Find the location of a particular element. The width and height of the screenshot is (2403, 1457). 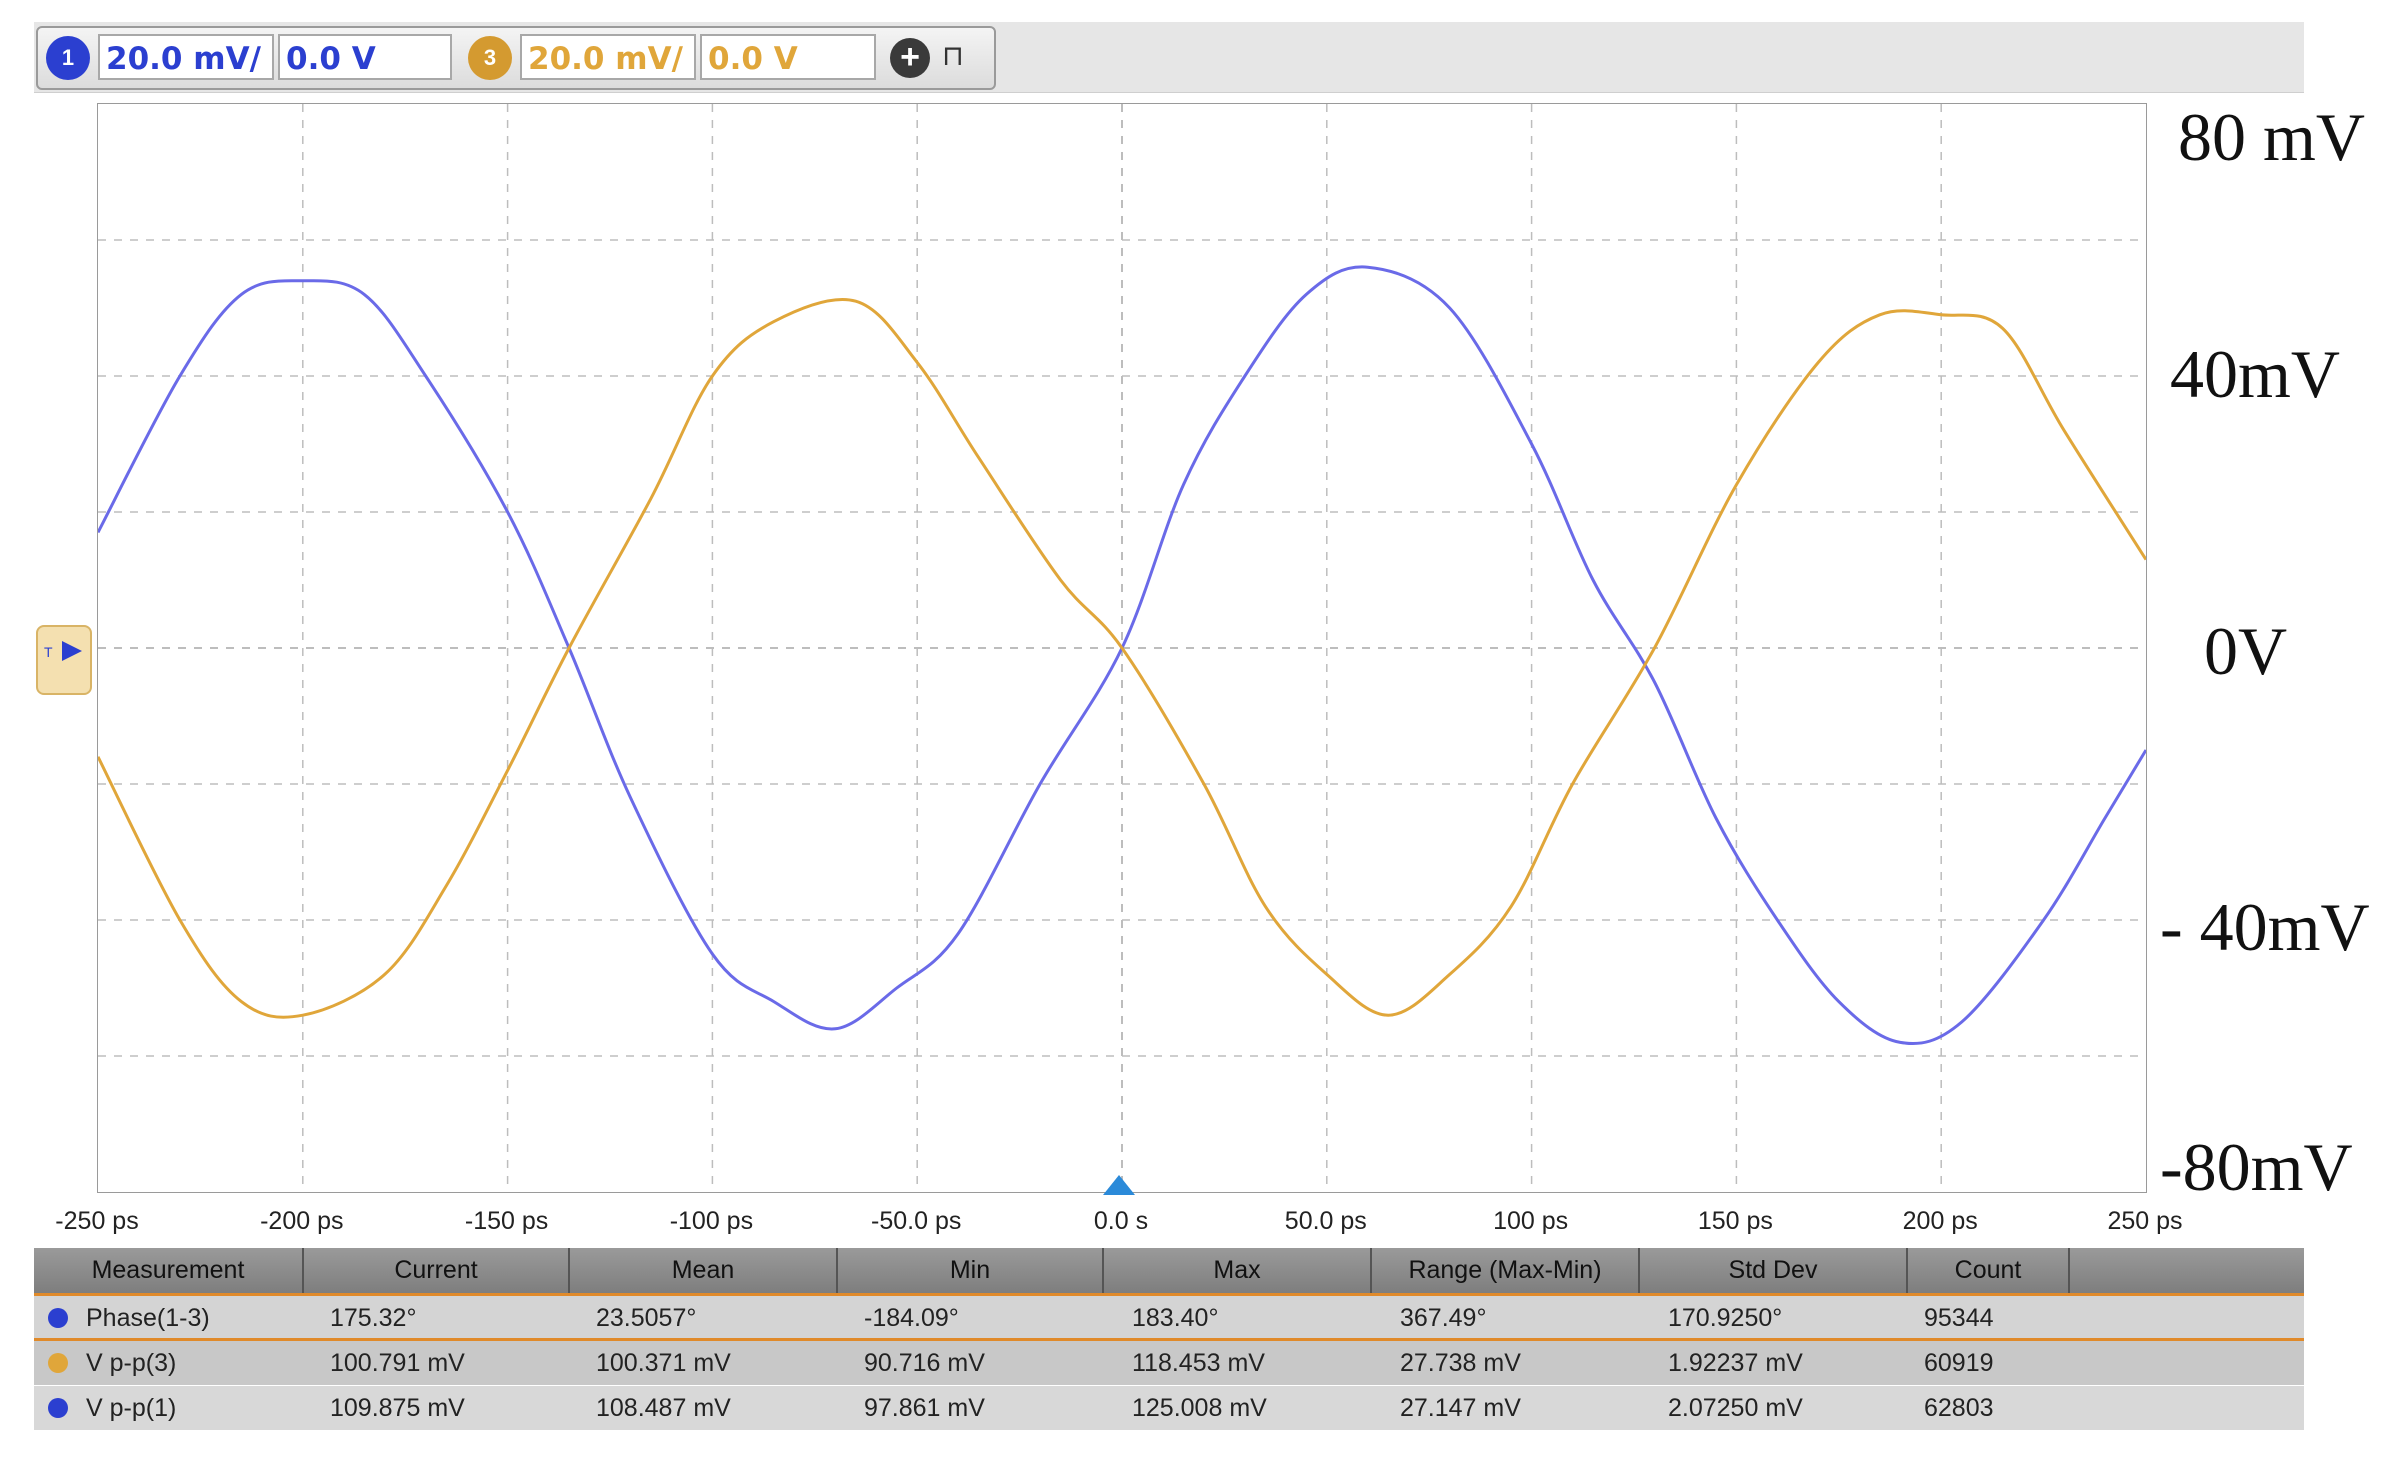

x-tick-label: -200 ps is located at coordinates (302, 1221).